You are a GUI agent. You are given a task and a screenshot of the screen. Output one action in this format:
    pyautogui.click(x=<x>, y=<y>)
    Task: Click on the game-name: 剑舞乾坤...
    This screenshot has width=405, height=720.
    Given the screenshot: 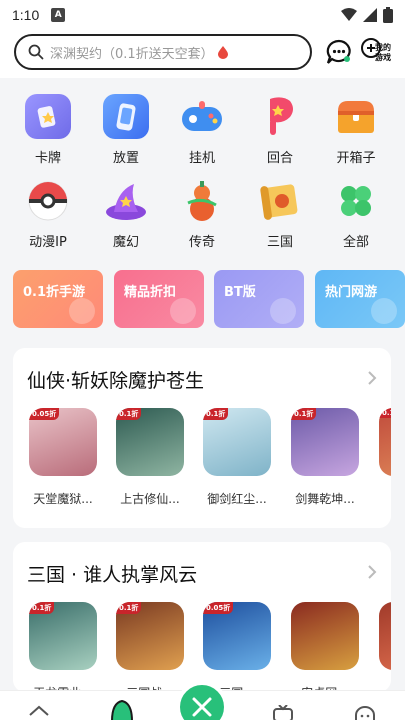 What is the action you would take?
    pyautogui.click(x=325, y=499)
    